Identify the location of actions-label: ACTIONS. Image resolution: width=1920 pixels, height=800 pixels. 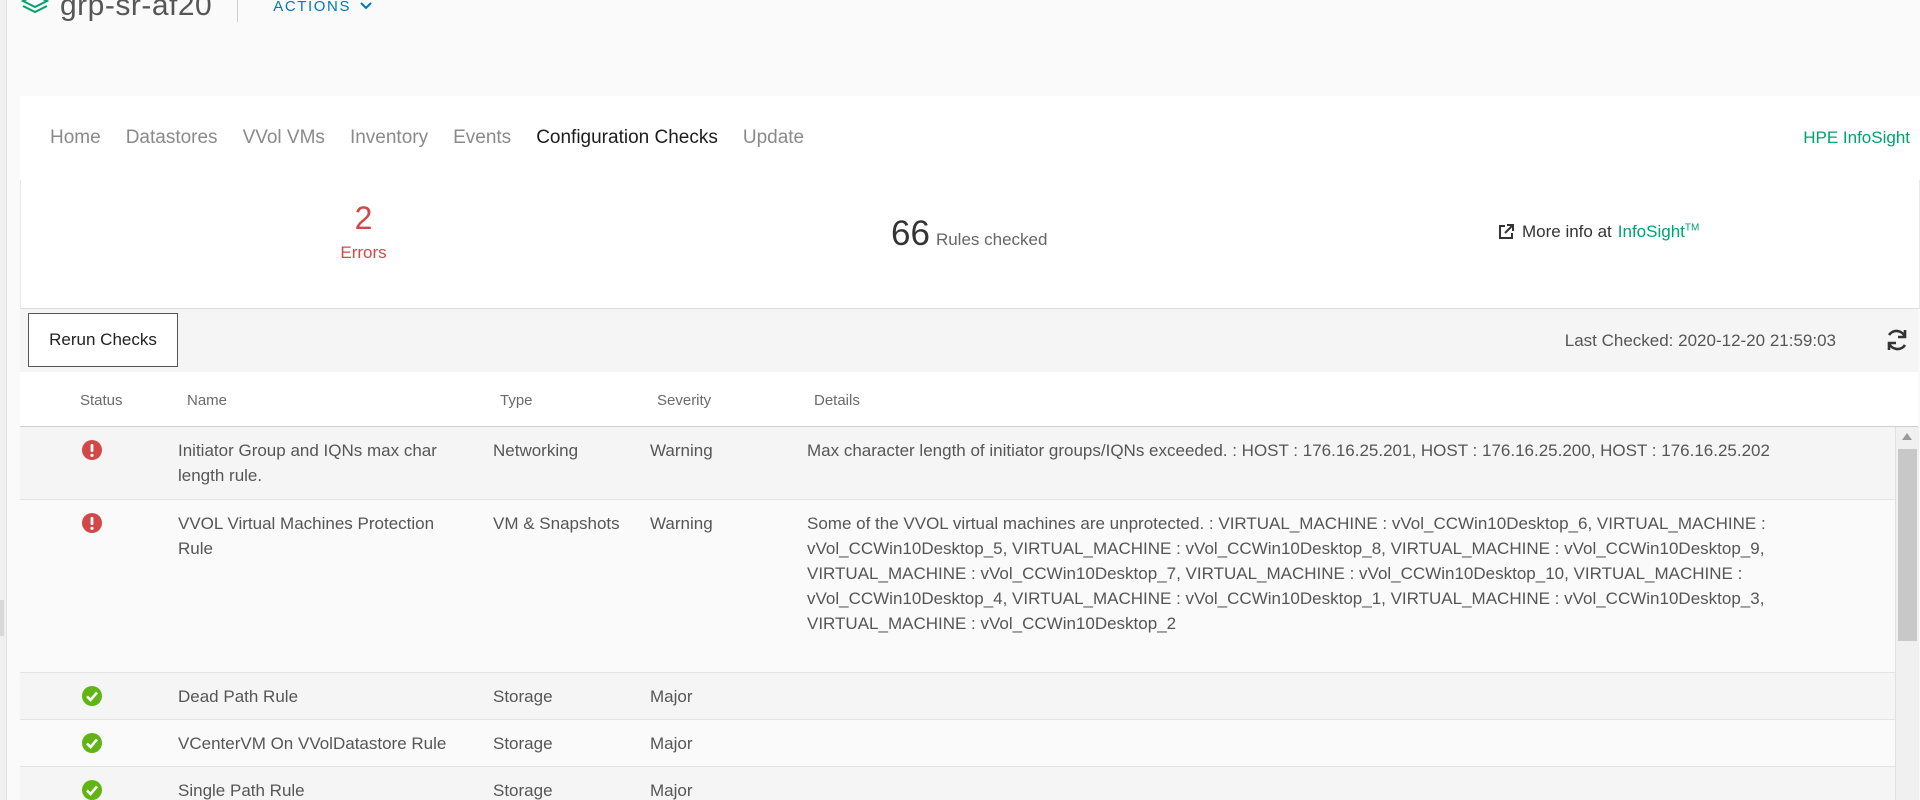
(312, 7).